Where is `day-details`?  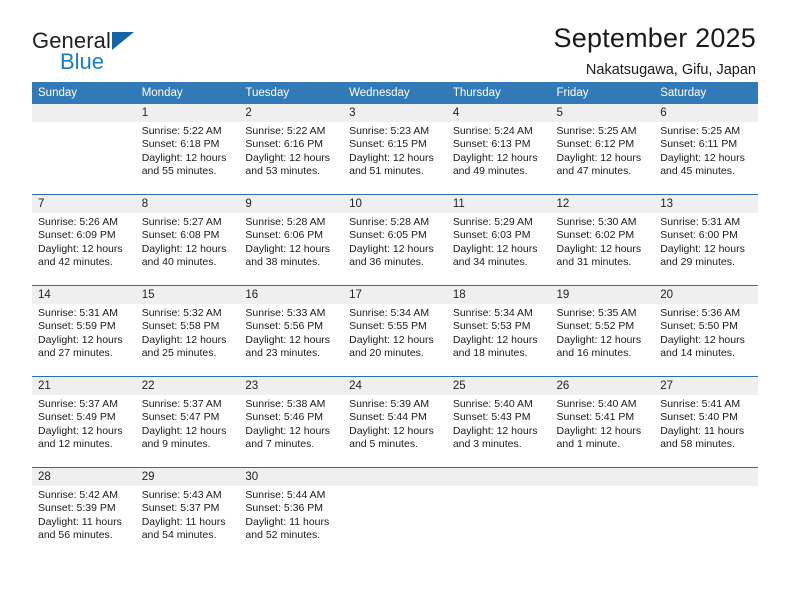
day-details is located at coordinates (706, 487).